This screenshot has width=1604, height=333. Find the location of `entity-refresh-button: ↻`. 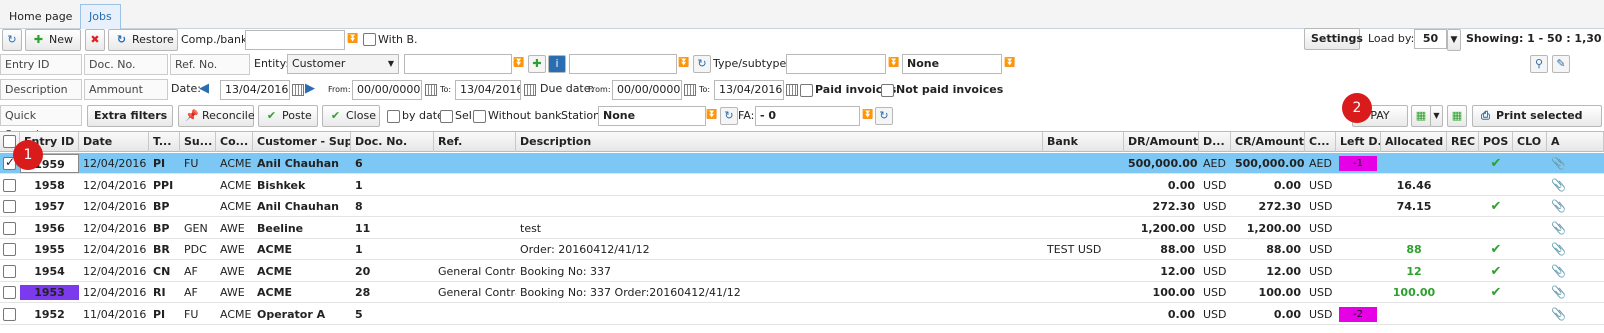

entity-refresh-button: ↻ is located at coordinates (702, 64).